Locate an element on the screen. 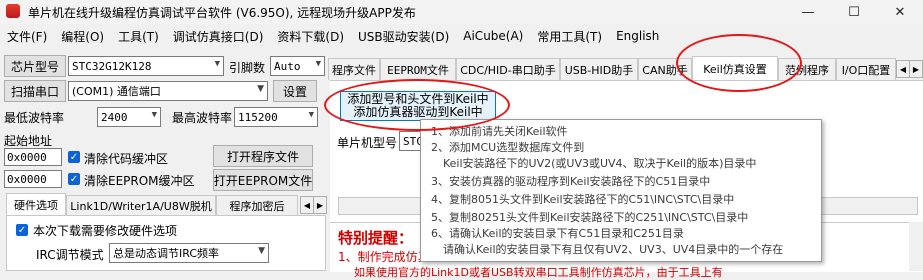 This screenshot has width=923, height=280. max-baud-value: 115200 is located at coordinates (258, 117).